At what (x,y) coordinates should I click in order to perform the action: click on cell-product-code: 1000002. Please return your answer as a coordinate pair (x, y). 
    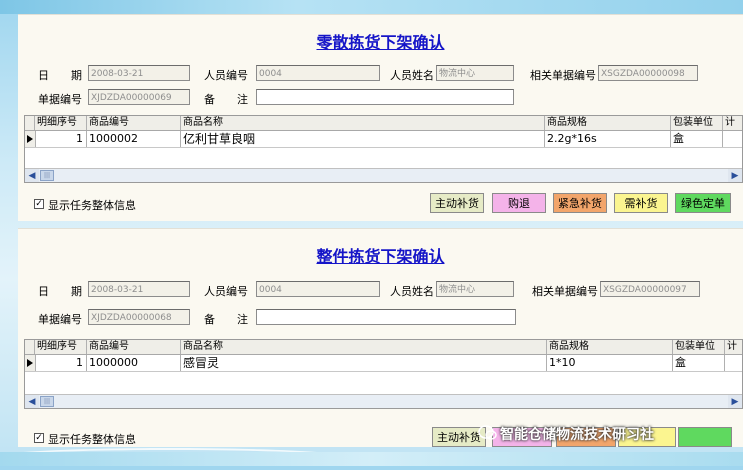
    Looking at the image, I should click on (134, 139).